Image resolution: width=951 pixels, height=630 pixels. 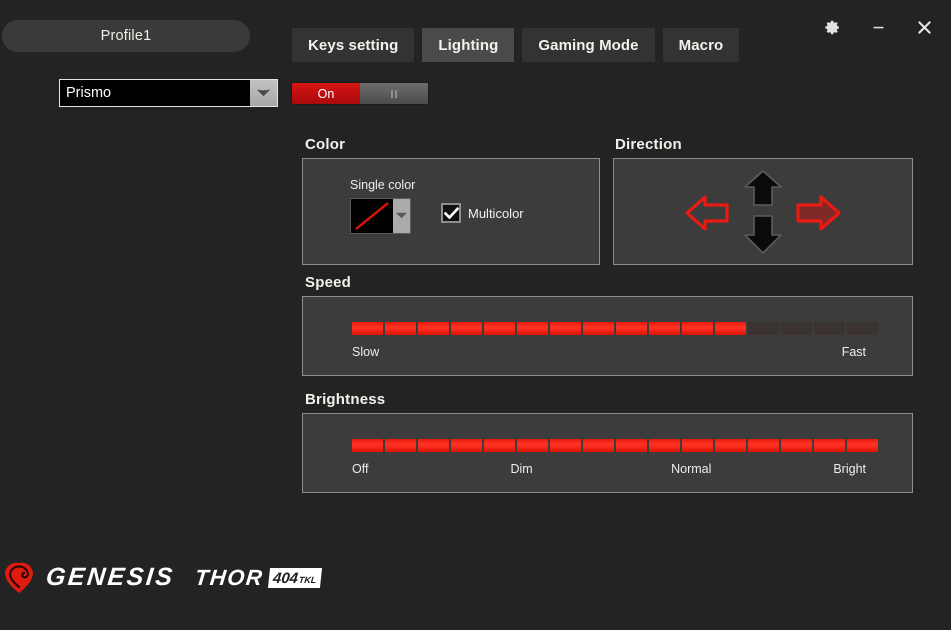 I want to click on minimize-icon, so click(x=878, y=27).